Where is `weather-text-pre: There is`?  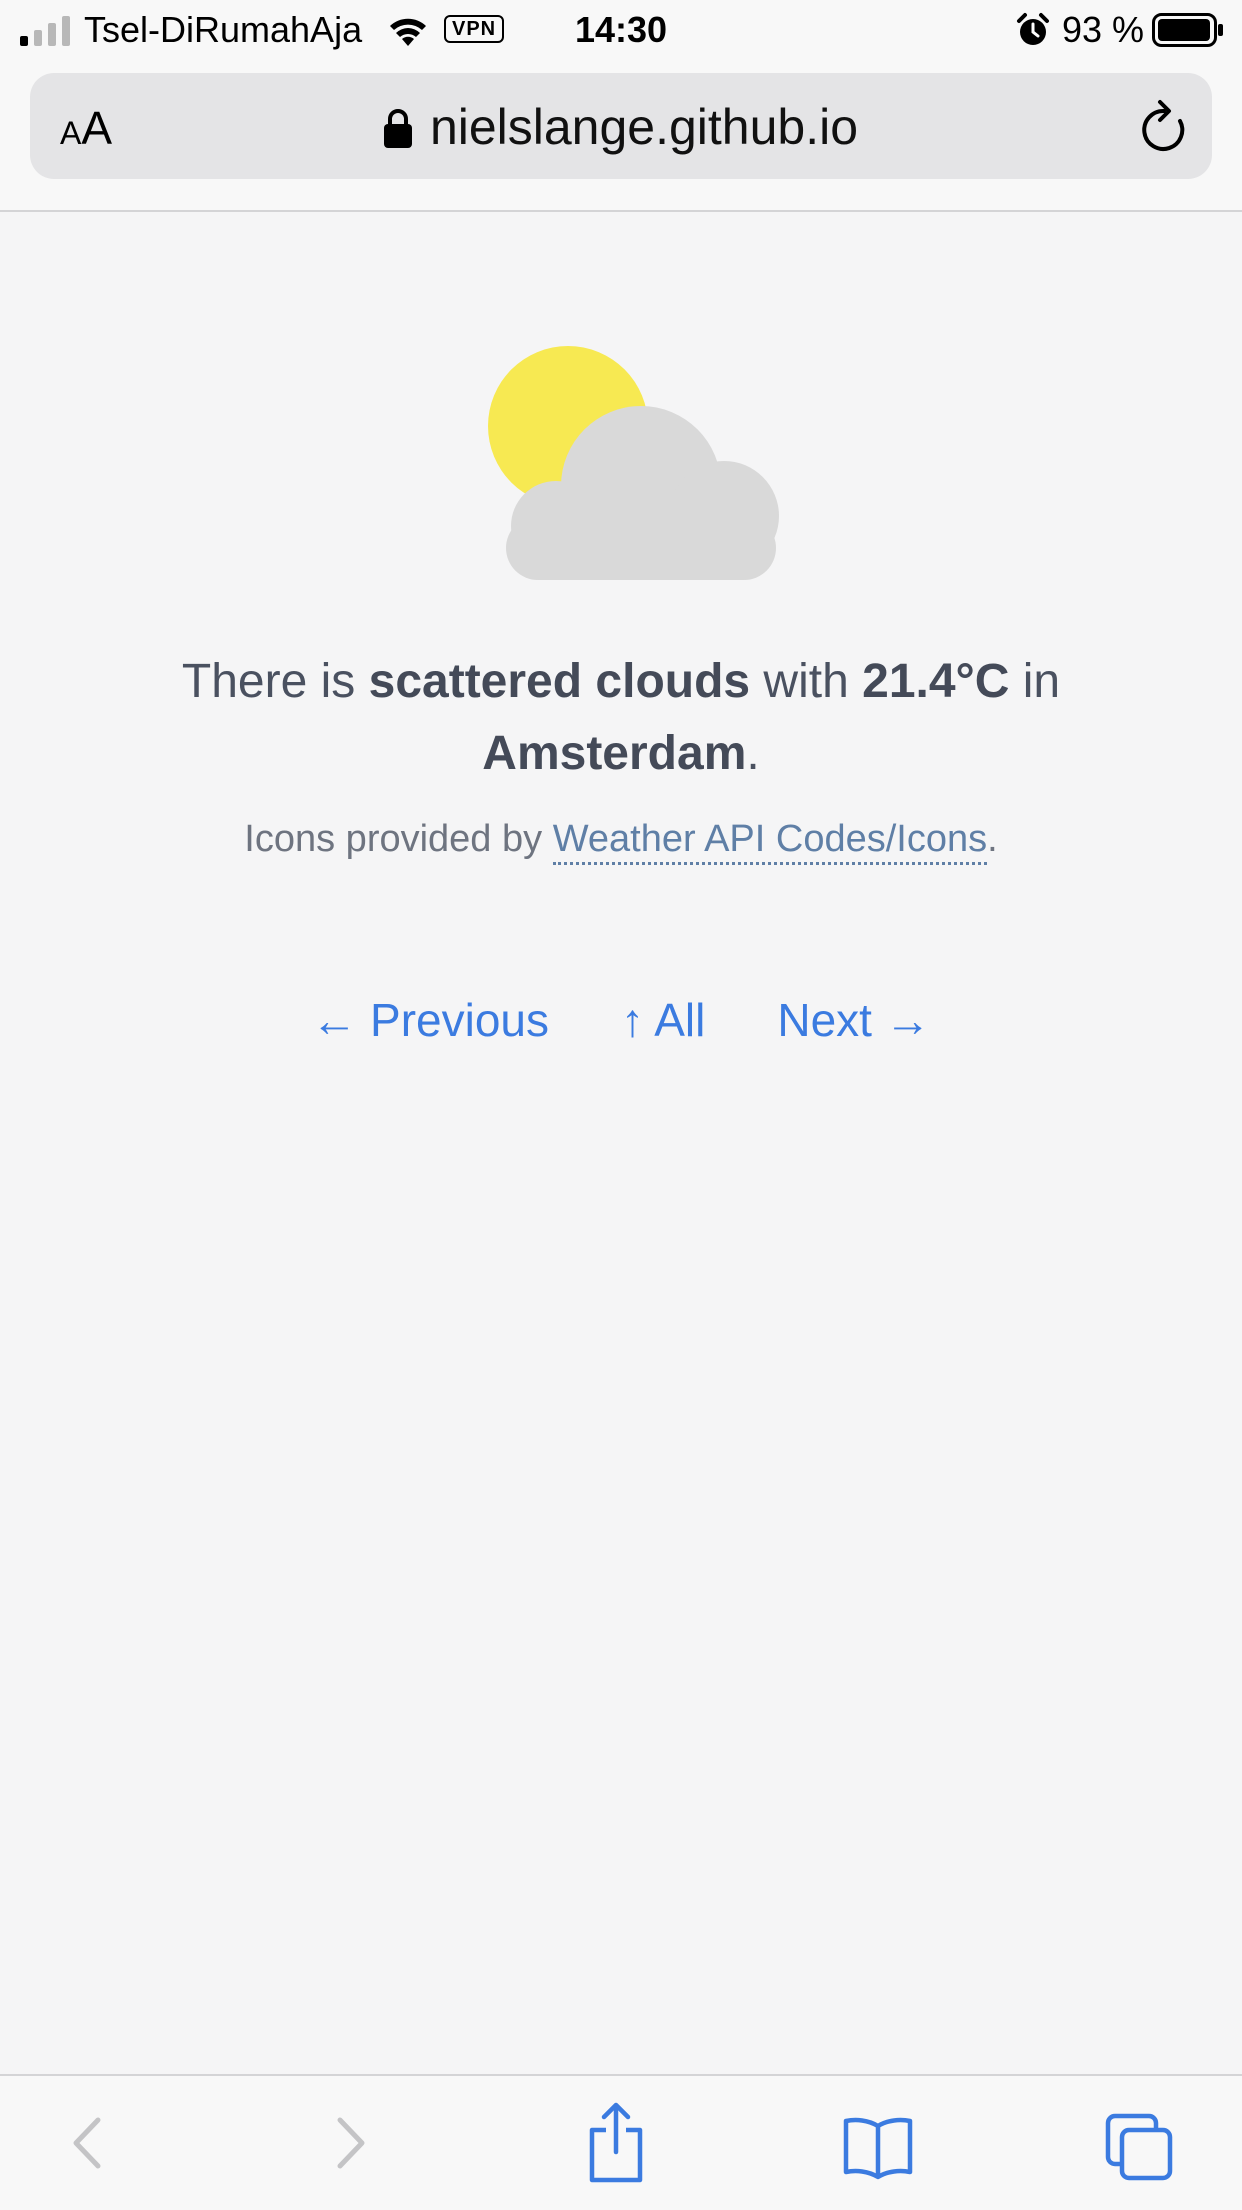 weather-text-pre: There is is located at coordinates (275, 681).